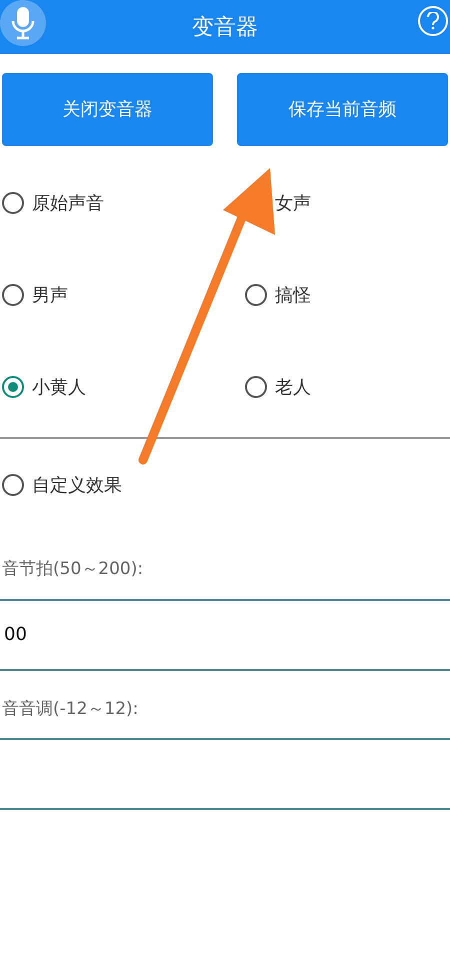 The height and width of the screenshot is (976, 450). What do you see at coordinates (433, 21) in the screenshot?
I see `help-icon` at bounding box center [433, 21].